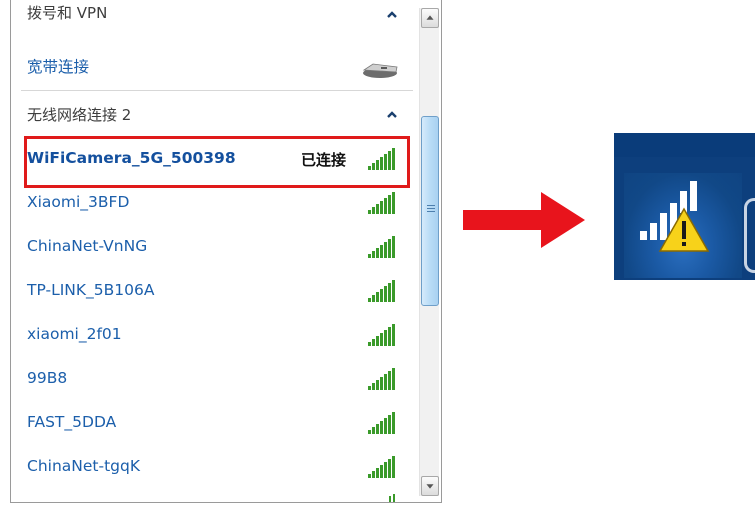  I want to click on network-name: xiaomi_2f01, so click(74, 334).